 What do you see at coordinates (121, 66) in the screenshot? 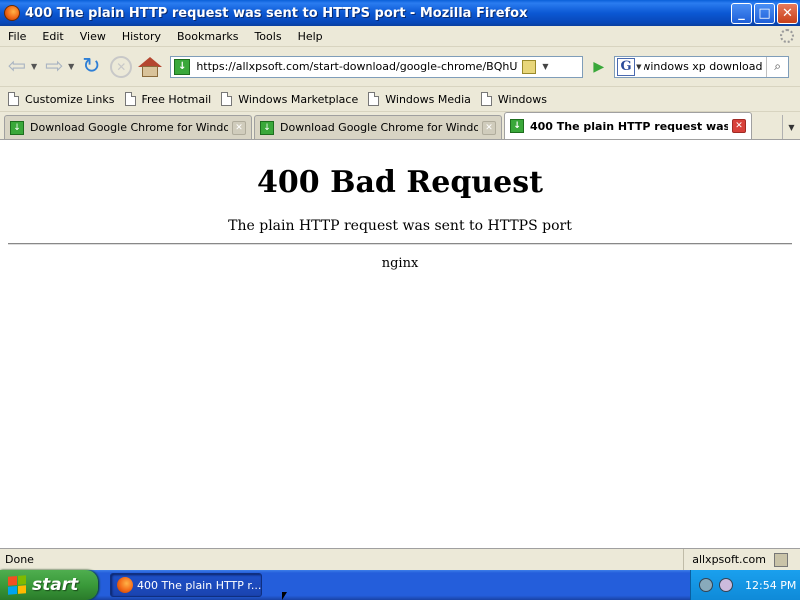
I see `stop-button: ✕` at bounding box center [121, 66].